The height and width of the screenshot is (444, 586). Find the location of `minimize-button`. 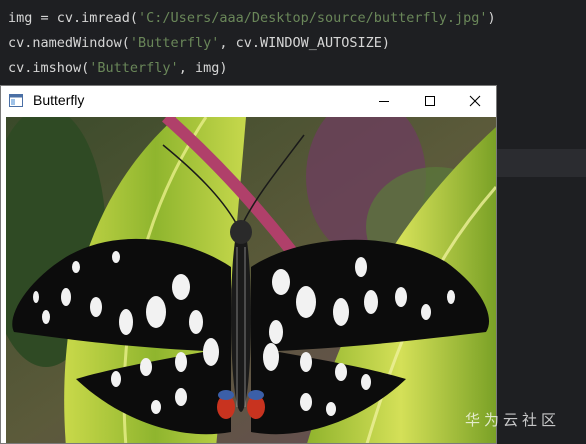

minimize-button is located at coordinates (384, 101).